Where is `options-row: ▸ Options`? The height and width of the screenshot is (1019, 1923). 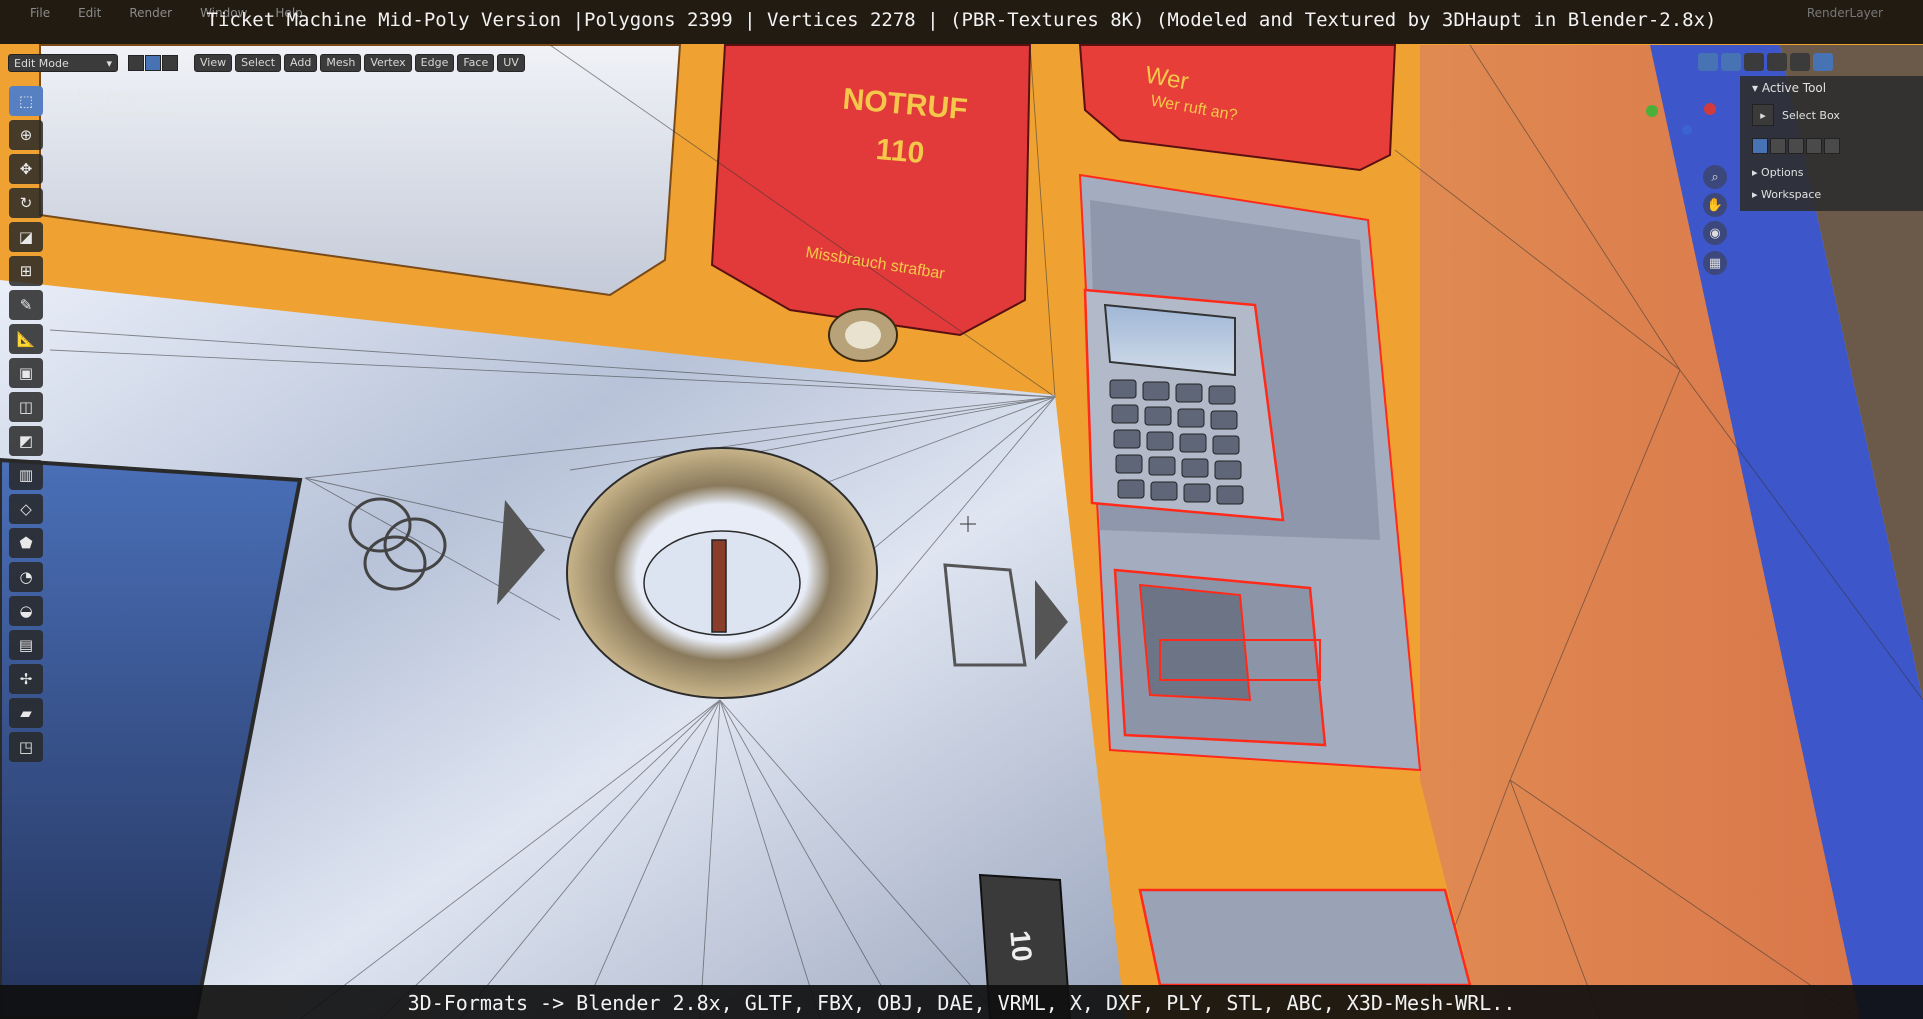
options-row: ▸ Options is located at coordinates (1777, 172).